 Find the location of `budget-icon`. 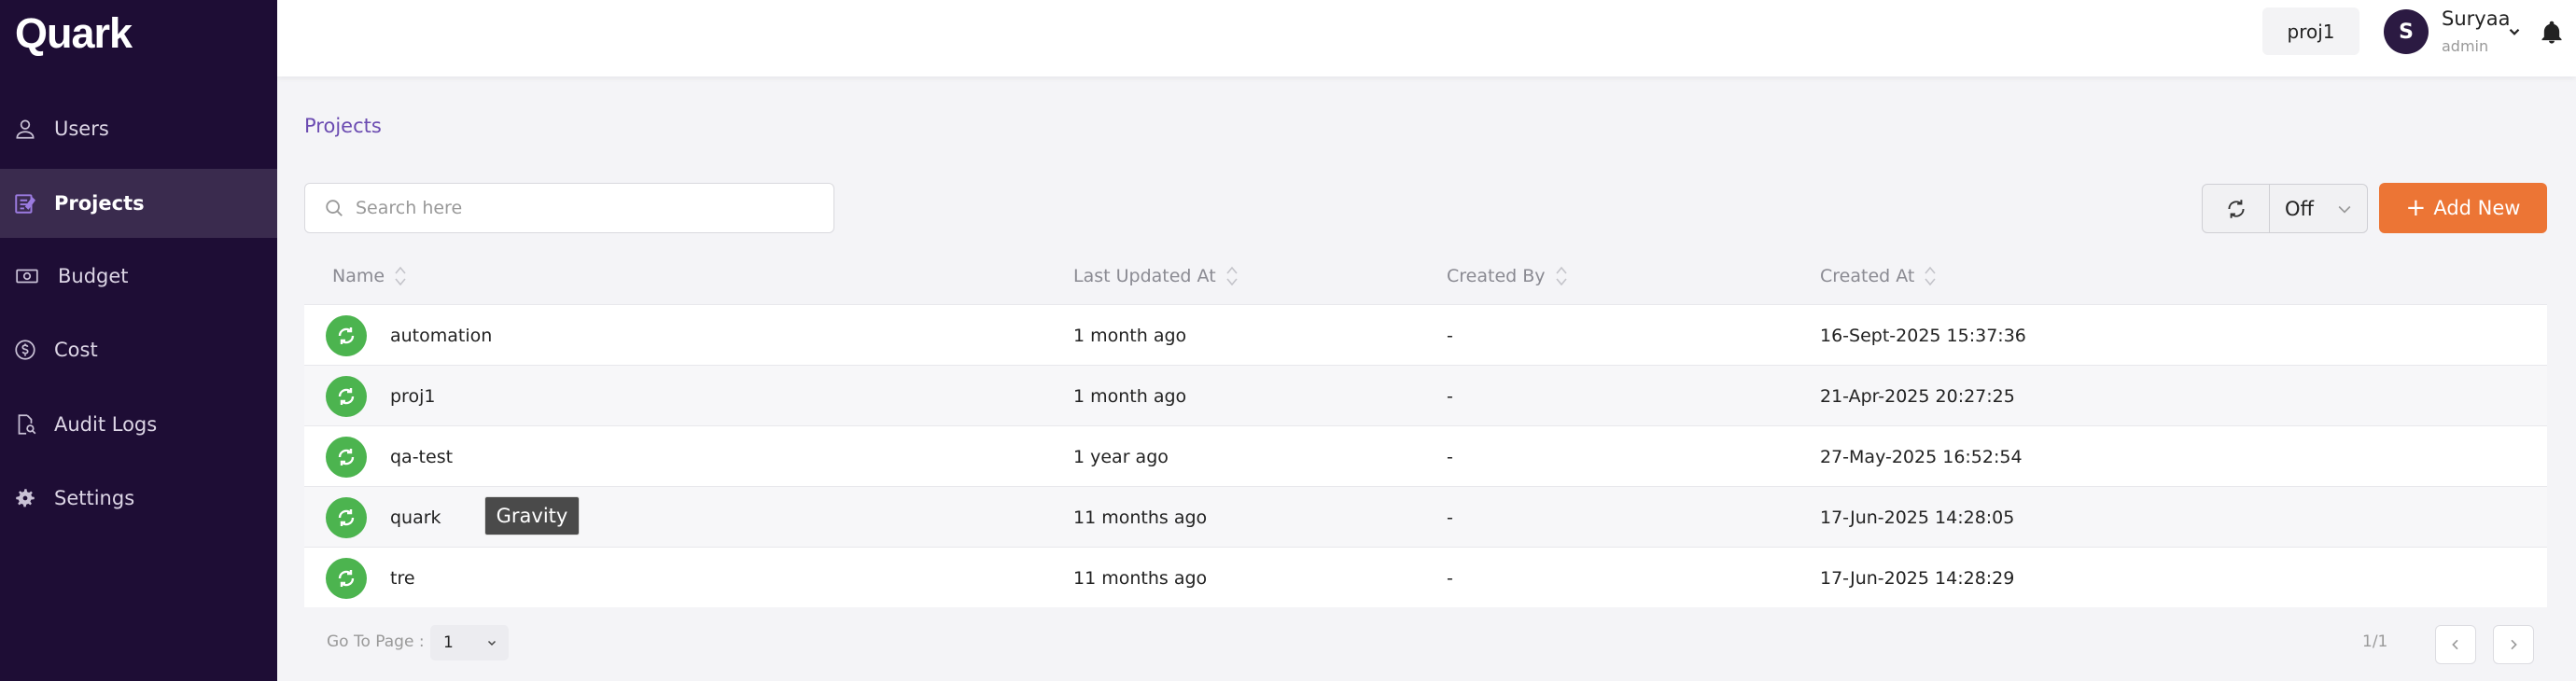

budget-icon is located at coordinates (27, 276).